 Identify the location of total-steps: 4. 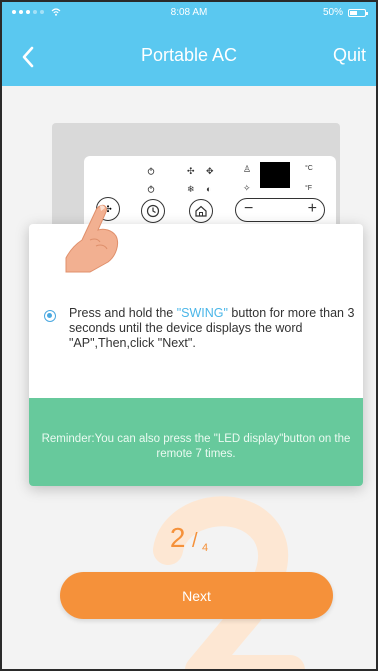
(205, 548).